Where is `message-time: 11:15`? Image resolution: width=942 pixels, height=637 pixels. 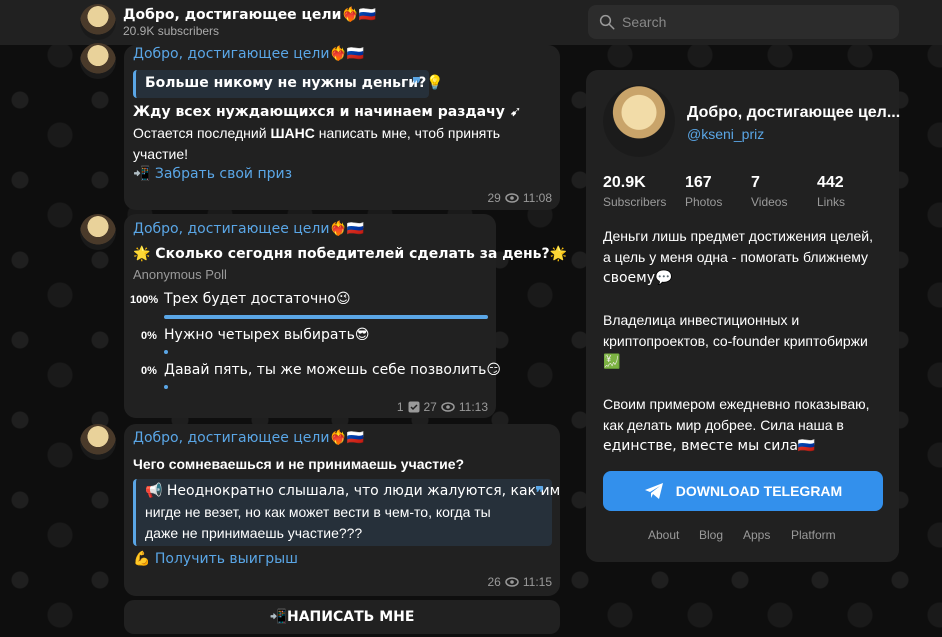 message-time: 11:15 is located at coordinates (537, 582).